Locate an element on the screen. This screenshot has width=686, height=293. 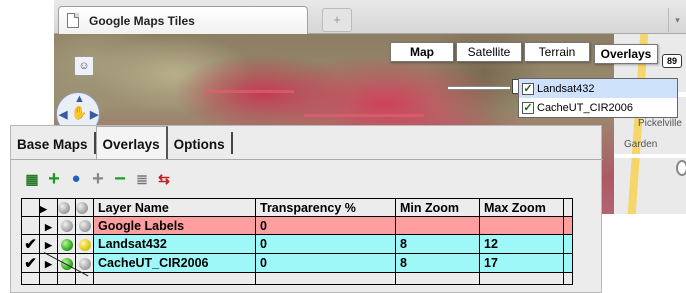
pegman-icon: ☺ is located at coordinates (84, 66).